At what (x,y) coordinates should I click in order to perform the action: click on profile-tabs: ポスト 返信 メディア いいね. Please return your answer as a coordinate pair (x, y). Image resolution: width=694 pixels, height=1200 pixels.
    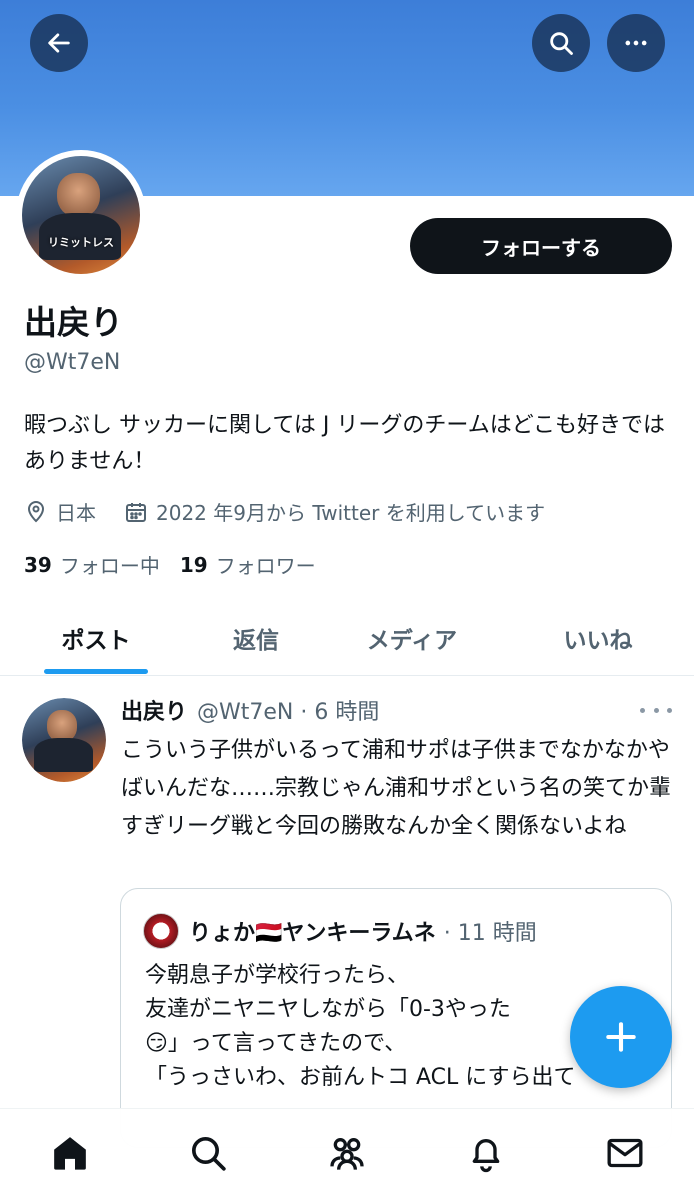
    Looking at the image, I should click on (347, 638).